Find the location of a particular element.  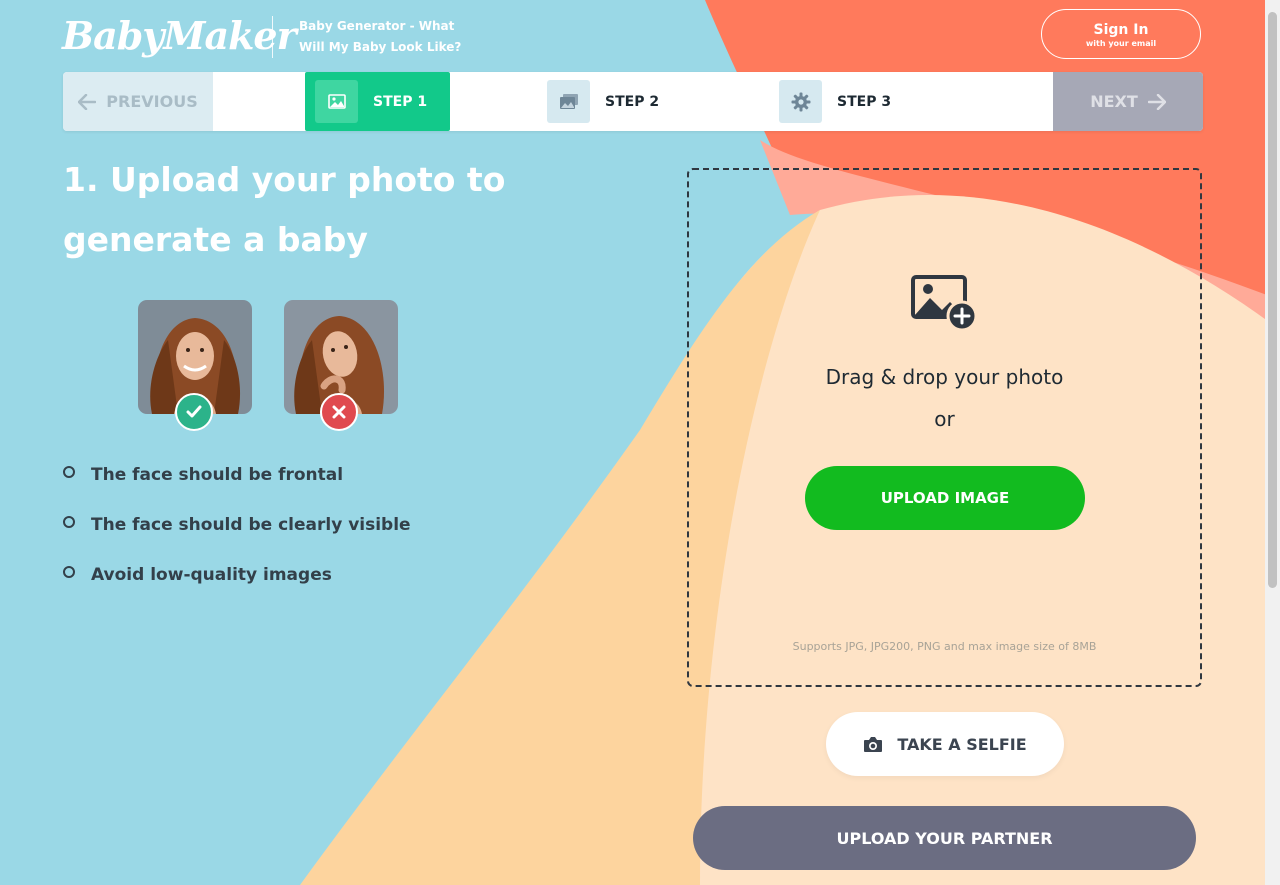

camera-icon is located at coordinates (873, 744).